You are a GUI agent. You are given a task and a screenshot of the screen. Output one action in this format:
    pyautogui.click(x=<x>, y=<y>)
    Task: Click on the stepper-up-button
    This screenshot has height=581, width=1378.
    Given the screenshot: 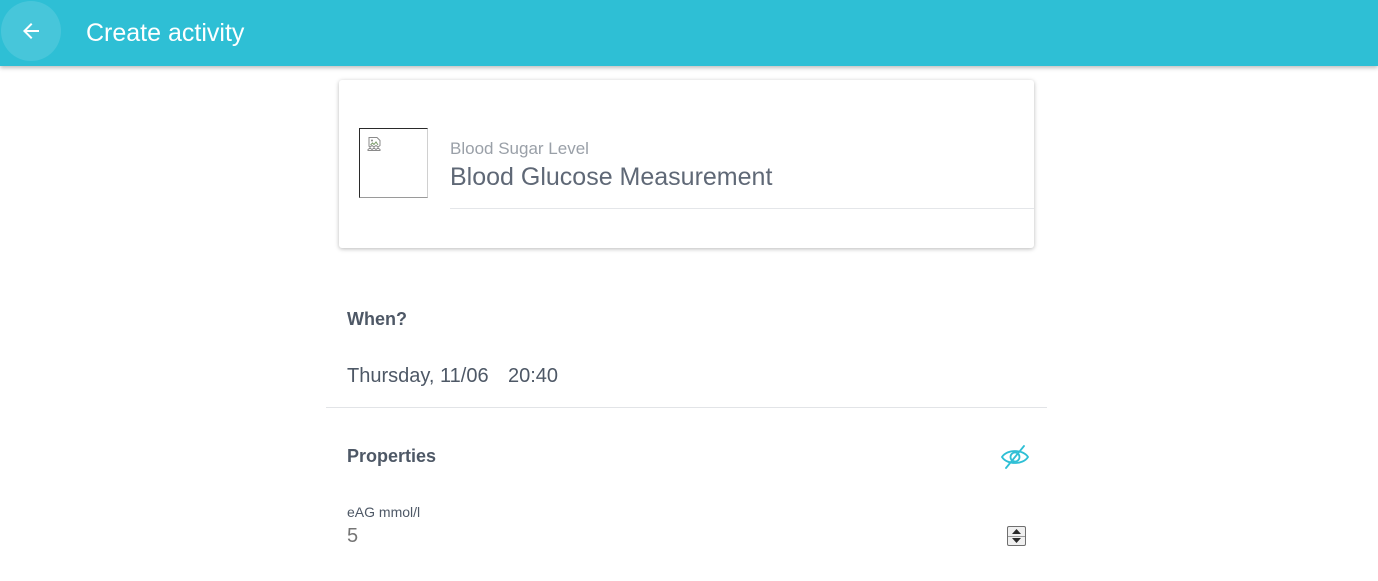 What is the action you would take?
    pyautogui.click(x=1016, y=531)
    